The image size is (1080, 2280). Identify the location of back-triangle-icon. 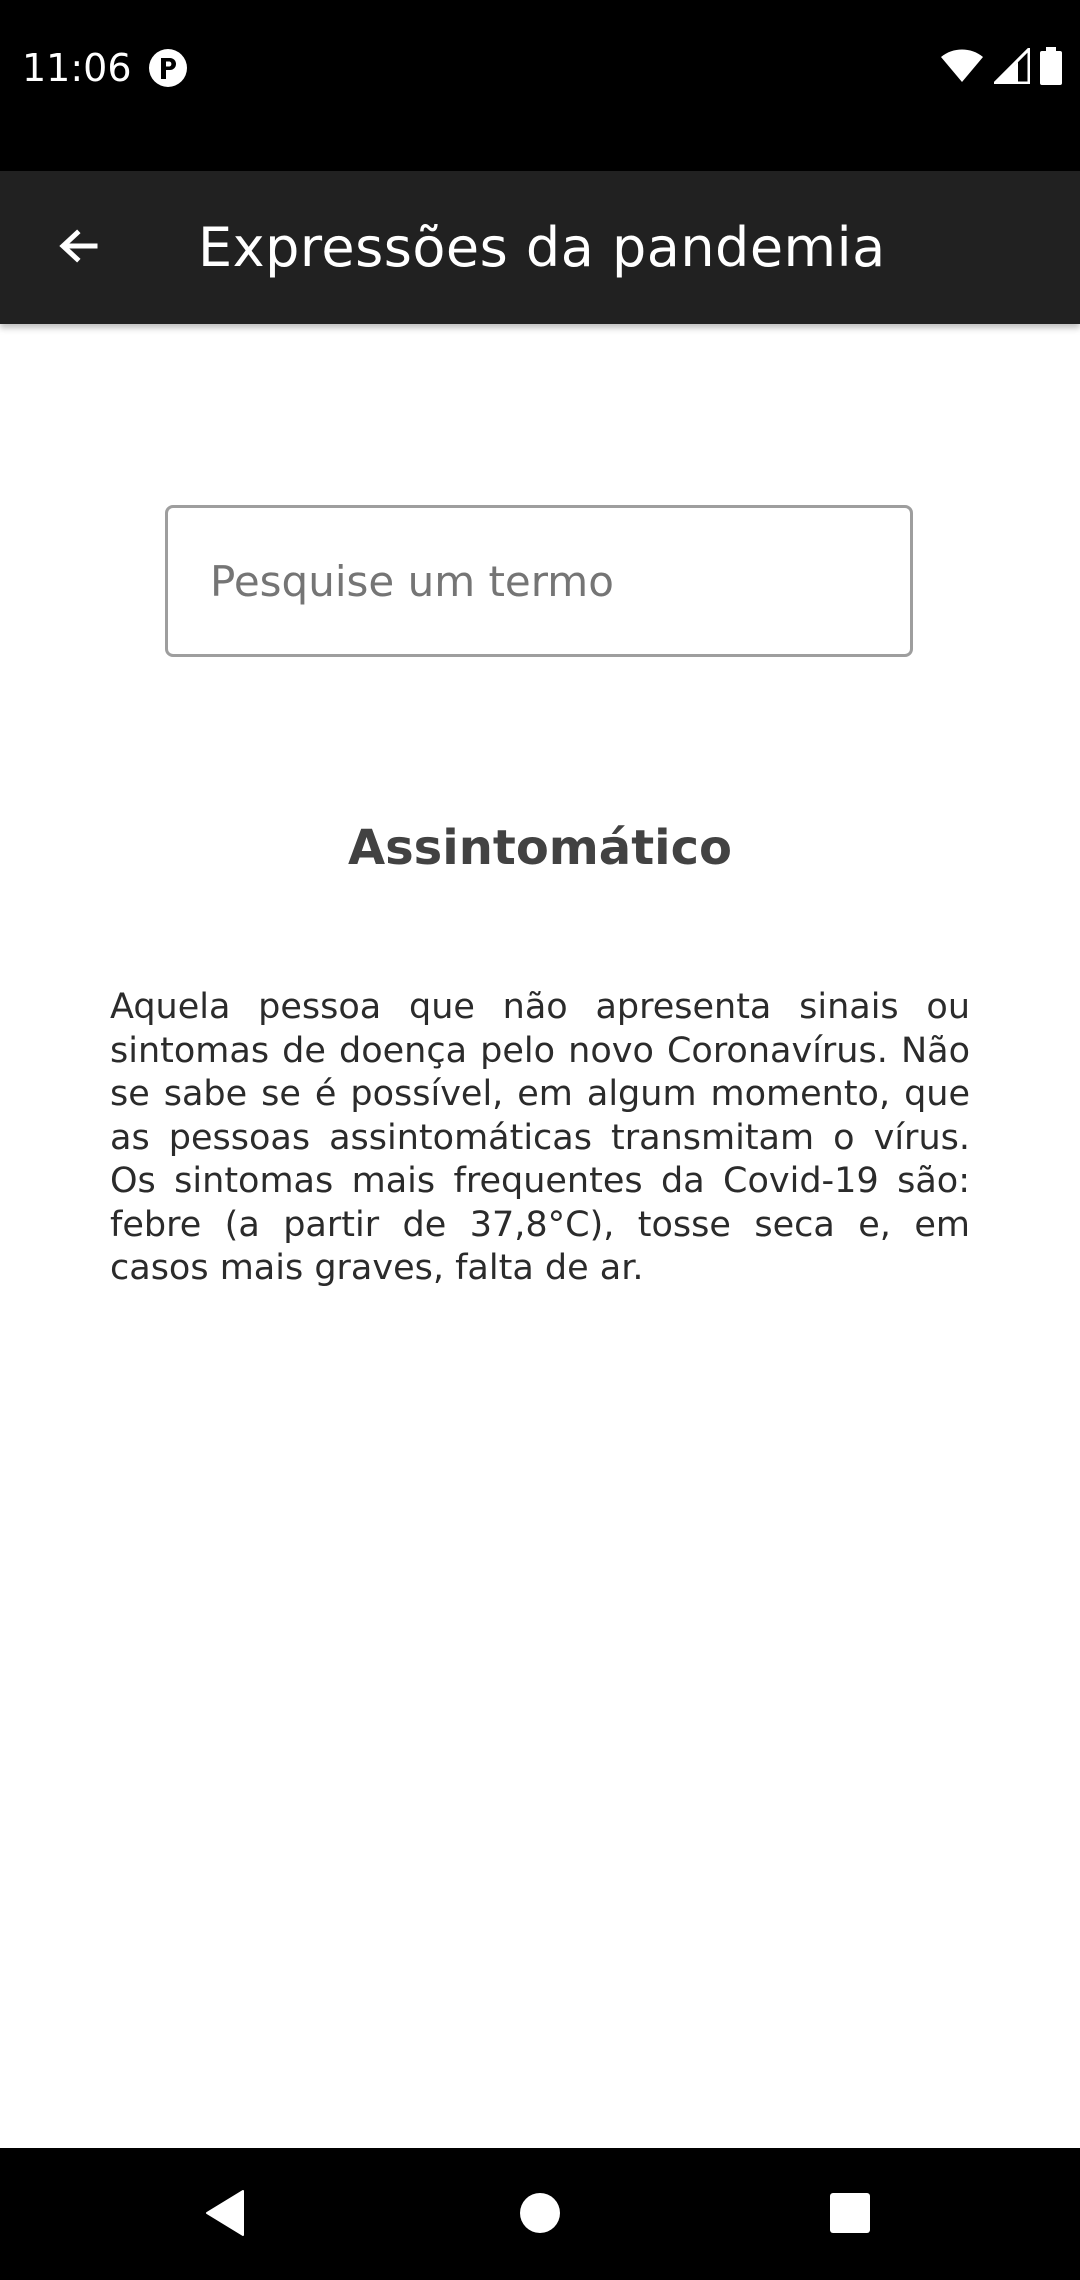
(225, 2215).